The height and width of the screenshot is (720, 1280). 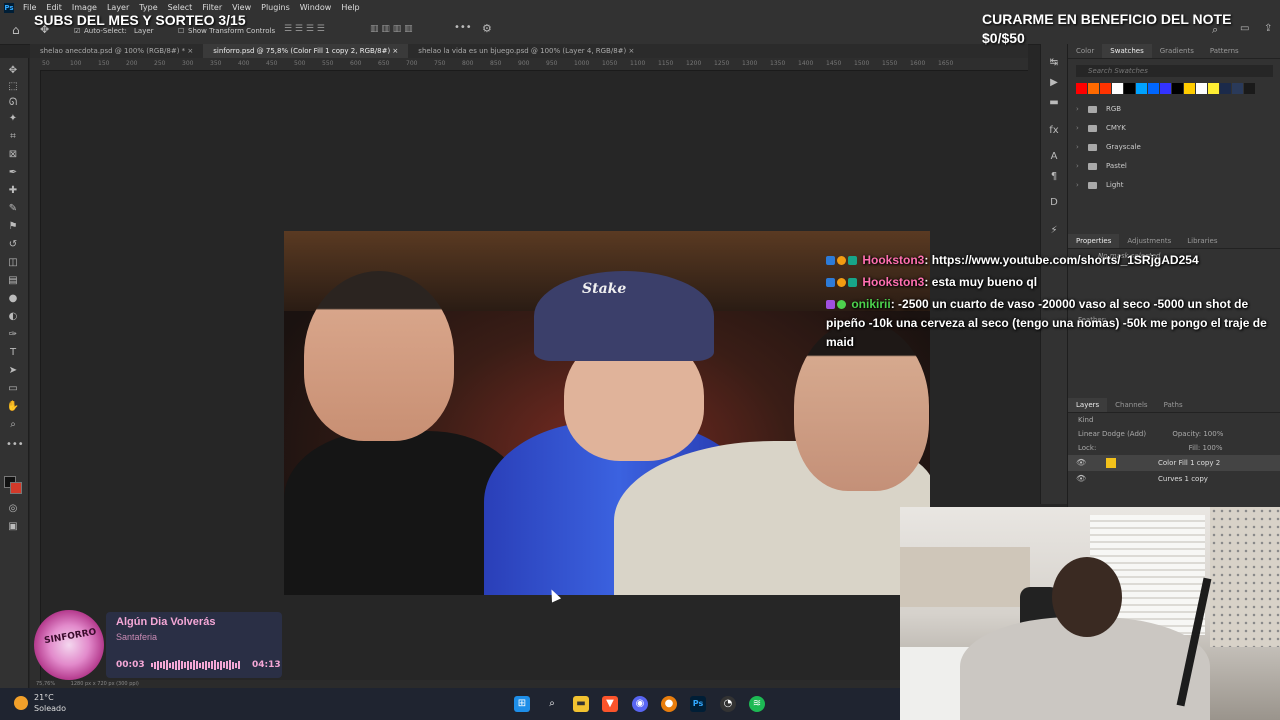 What do you see at coordinates (728, 704) in the screenshot?
I see `obs-icon: ◔` at bounding box center [728, 704].